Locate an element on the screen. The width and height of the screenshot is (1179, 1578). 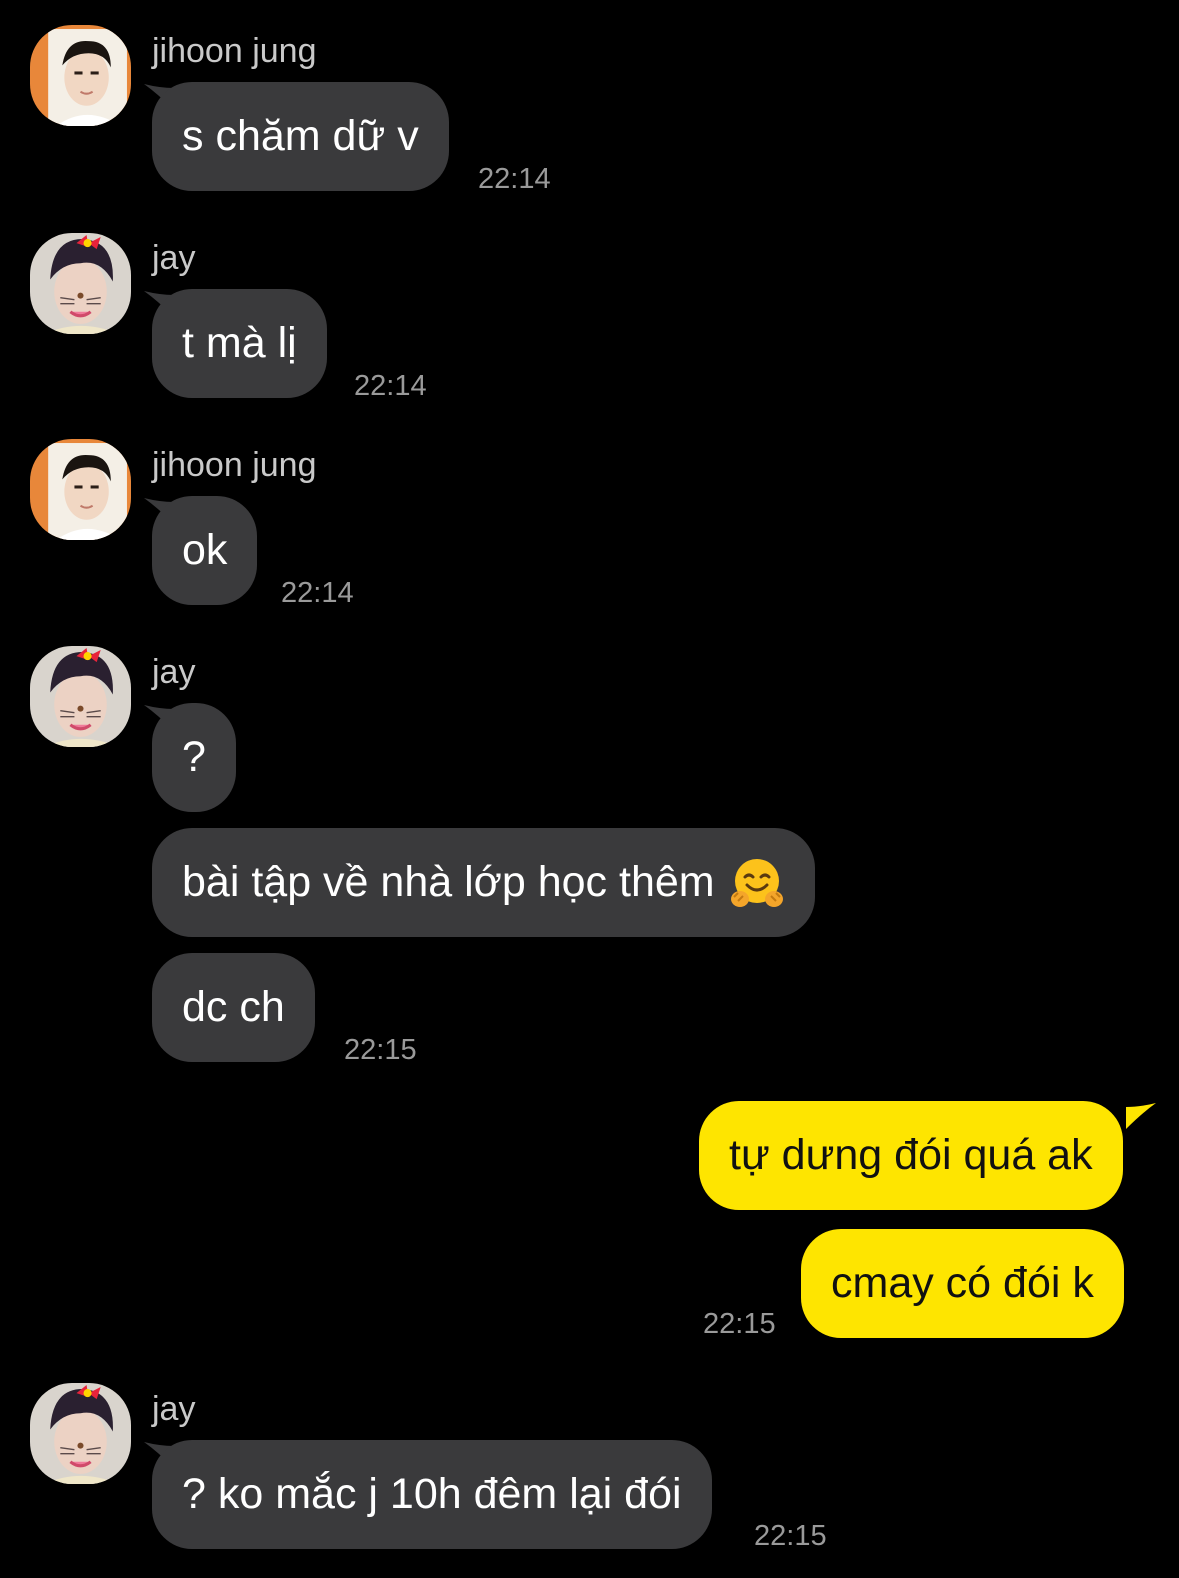
message-bubble: ? ko mắc j 10h đêm lại đói is located at coordinates (432, 1494).